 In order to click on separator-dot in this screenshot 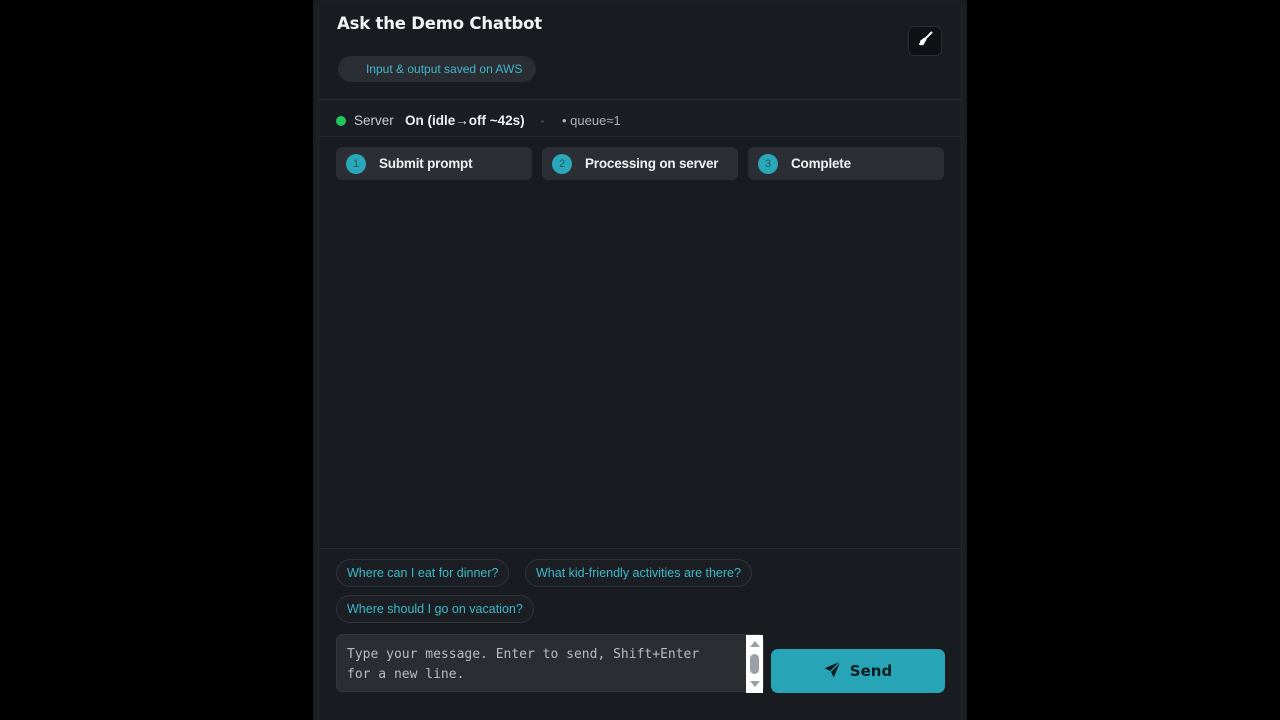, I will do `click(542, 121)`.